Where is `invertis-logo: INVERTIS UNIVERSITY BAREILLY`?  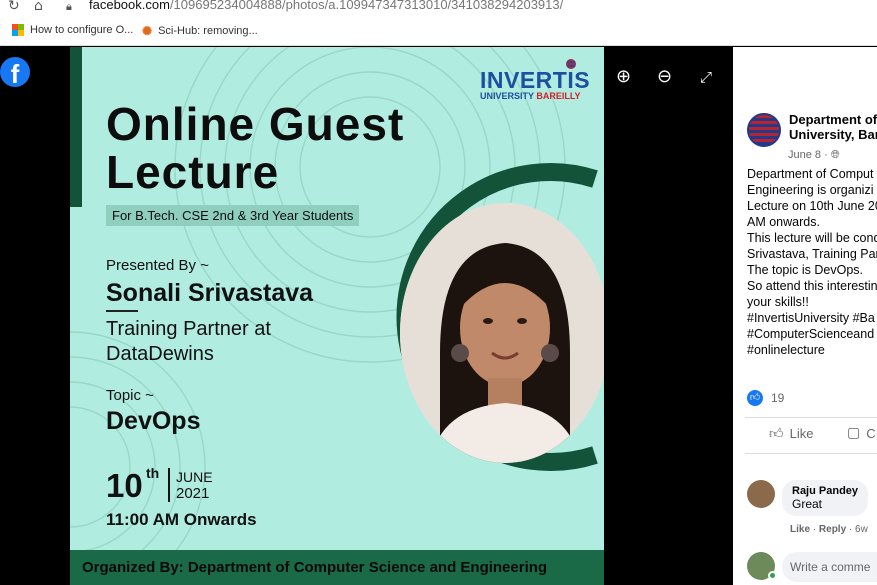
invertis-logo: INVERTIS UNIVERSITY BAREILLY is located at coordinates (535, 84).